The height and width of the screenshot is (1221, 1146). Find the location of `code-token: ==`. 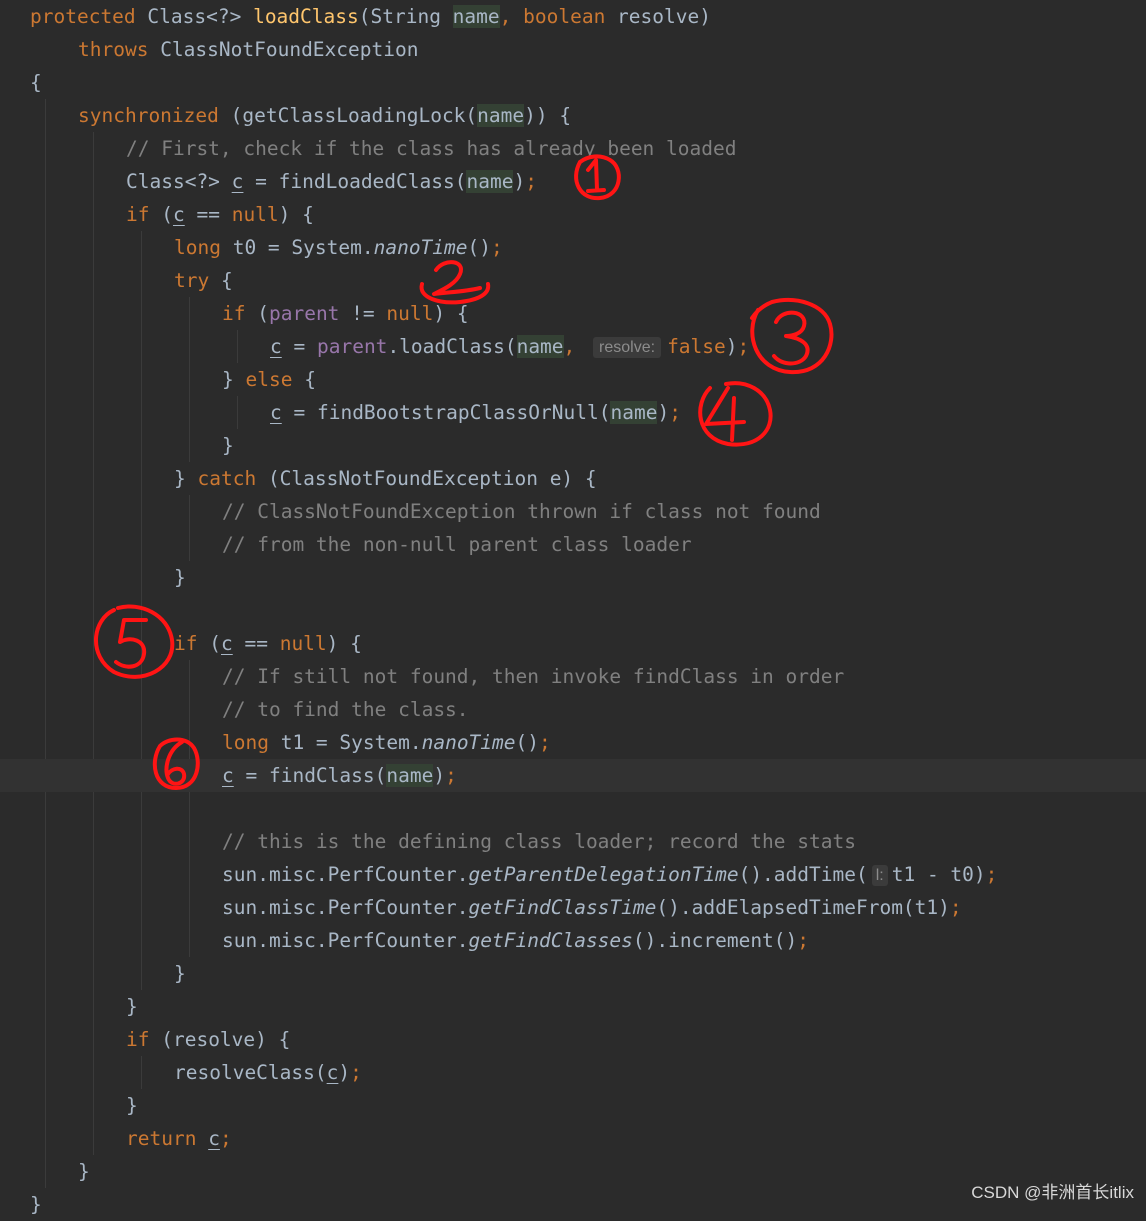

code-token: == is located at coordinates (256, 643).